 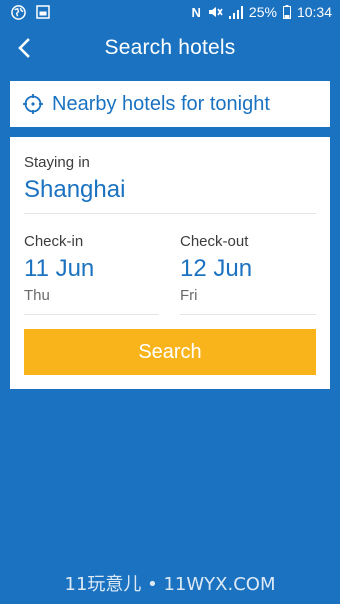 What do you see at coordinates (170, 177) in the screenshot?
I see `destination-field: Staying in Shanghai` at bounding box center [170, 177].